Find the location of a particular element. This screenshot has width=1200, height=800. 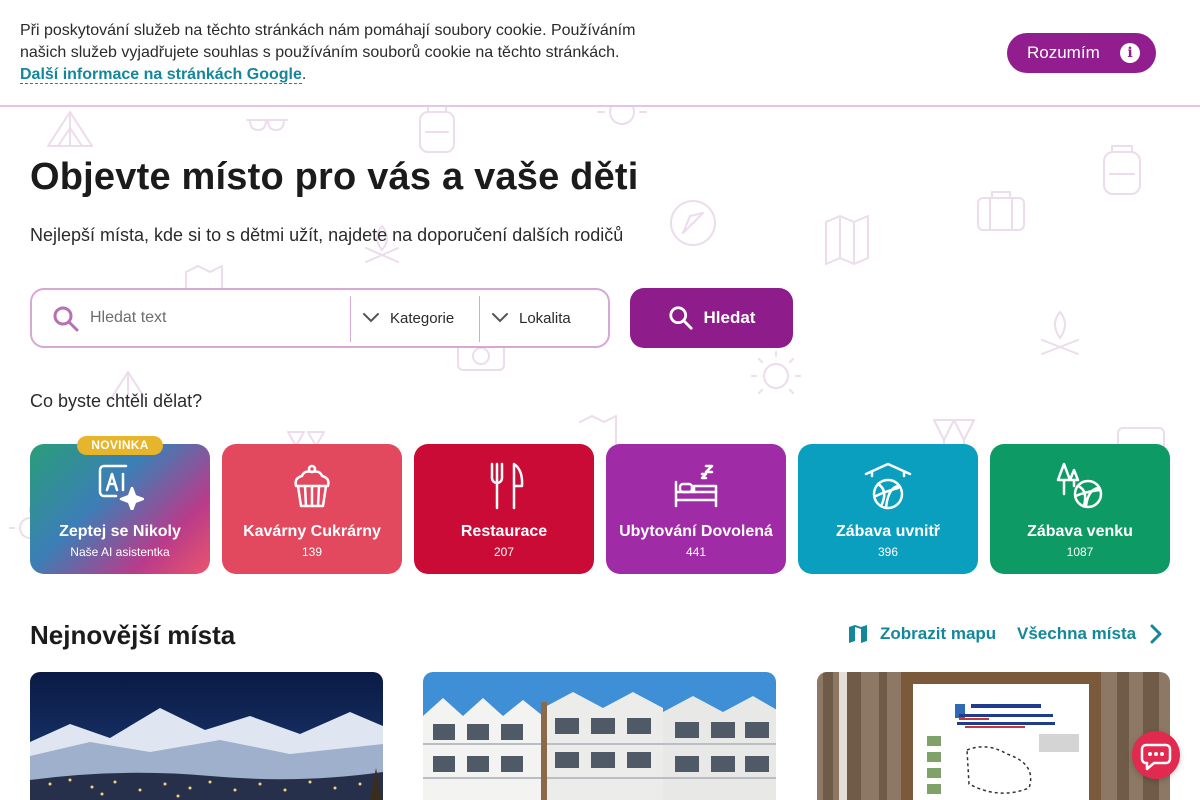

search-bar: Kategorie Lokalita is located at coordinates (320, 318).